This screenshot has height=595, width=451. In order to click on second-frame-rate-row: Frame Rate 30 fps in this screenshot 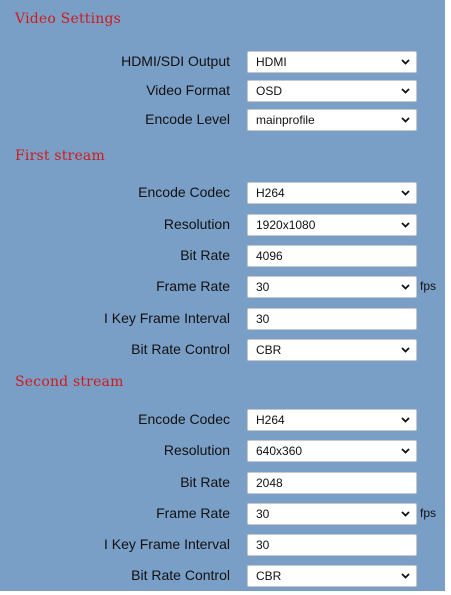, I will do `click(222, 514)`.